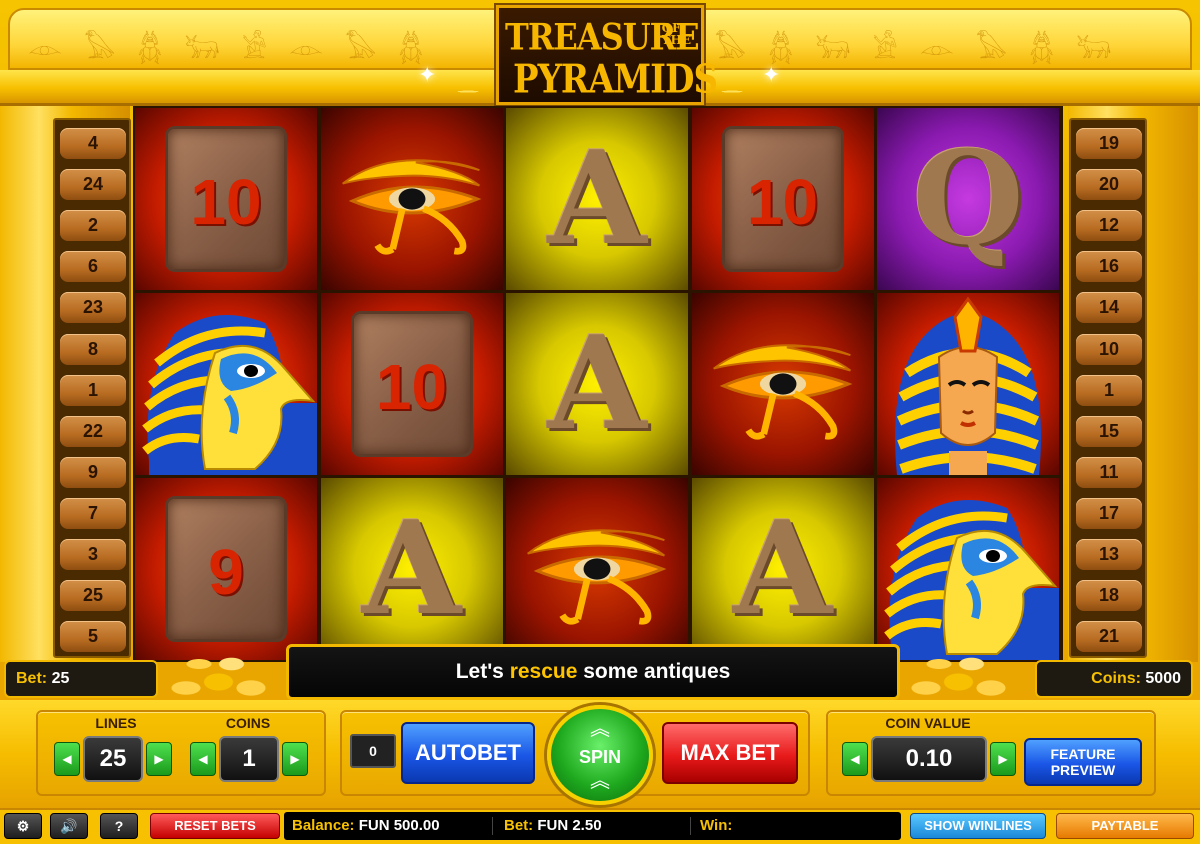 This screenshot has height=844, width=1200. I want to click on show-winlines-button: SHOW WINLINES, so click(978, 826).